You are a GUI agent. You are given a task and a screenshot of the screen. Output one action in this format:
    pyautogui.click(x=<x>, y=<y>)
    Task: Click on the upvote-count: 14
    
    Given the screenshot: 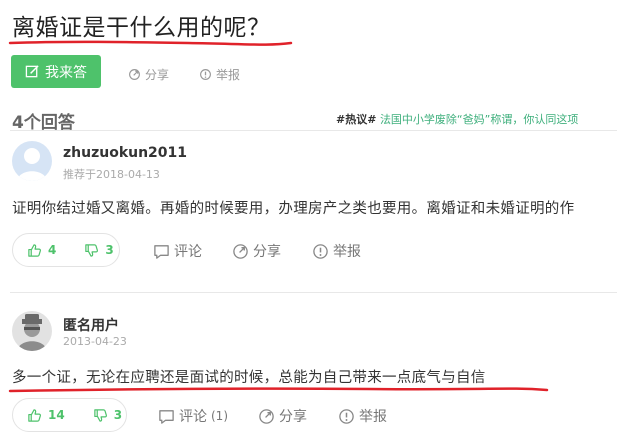 What is the action you would take?
    pyautogui.click(x=56, y=415)
    